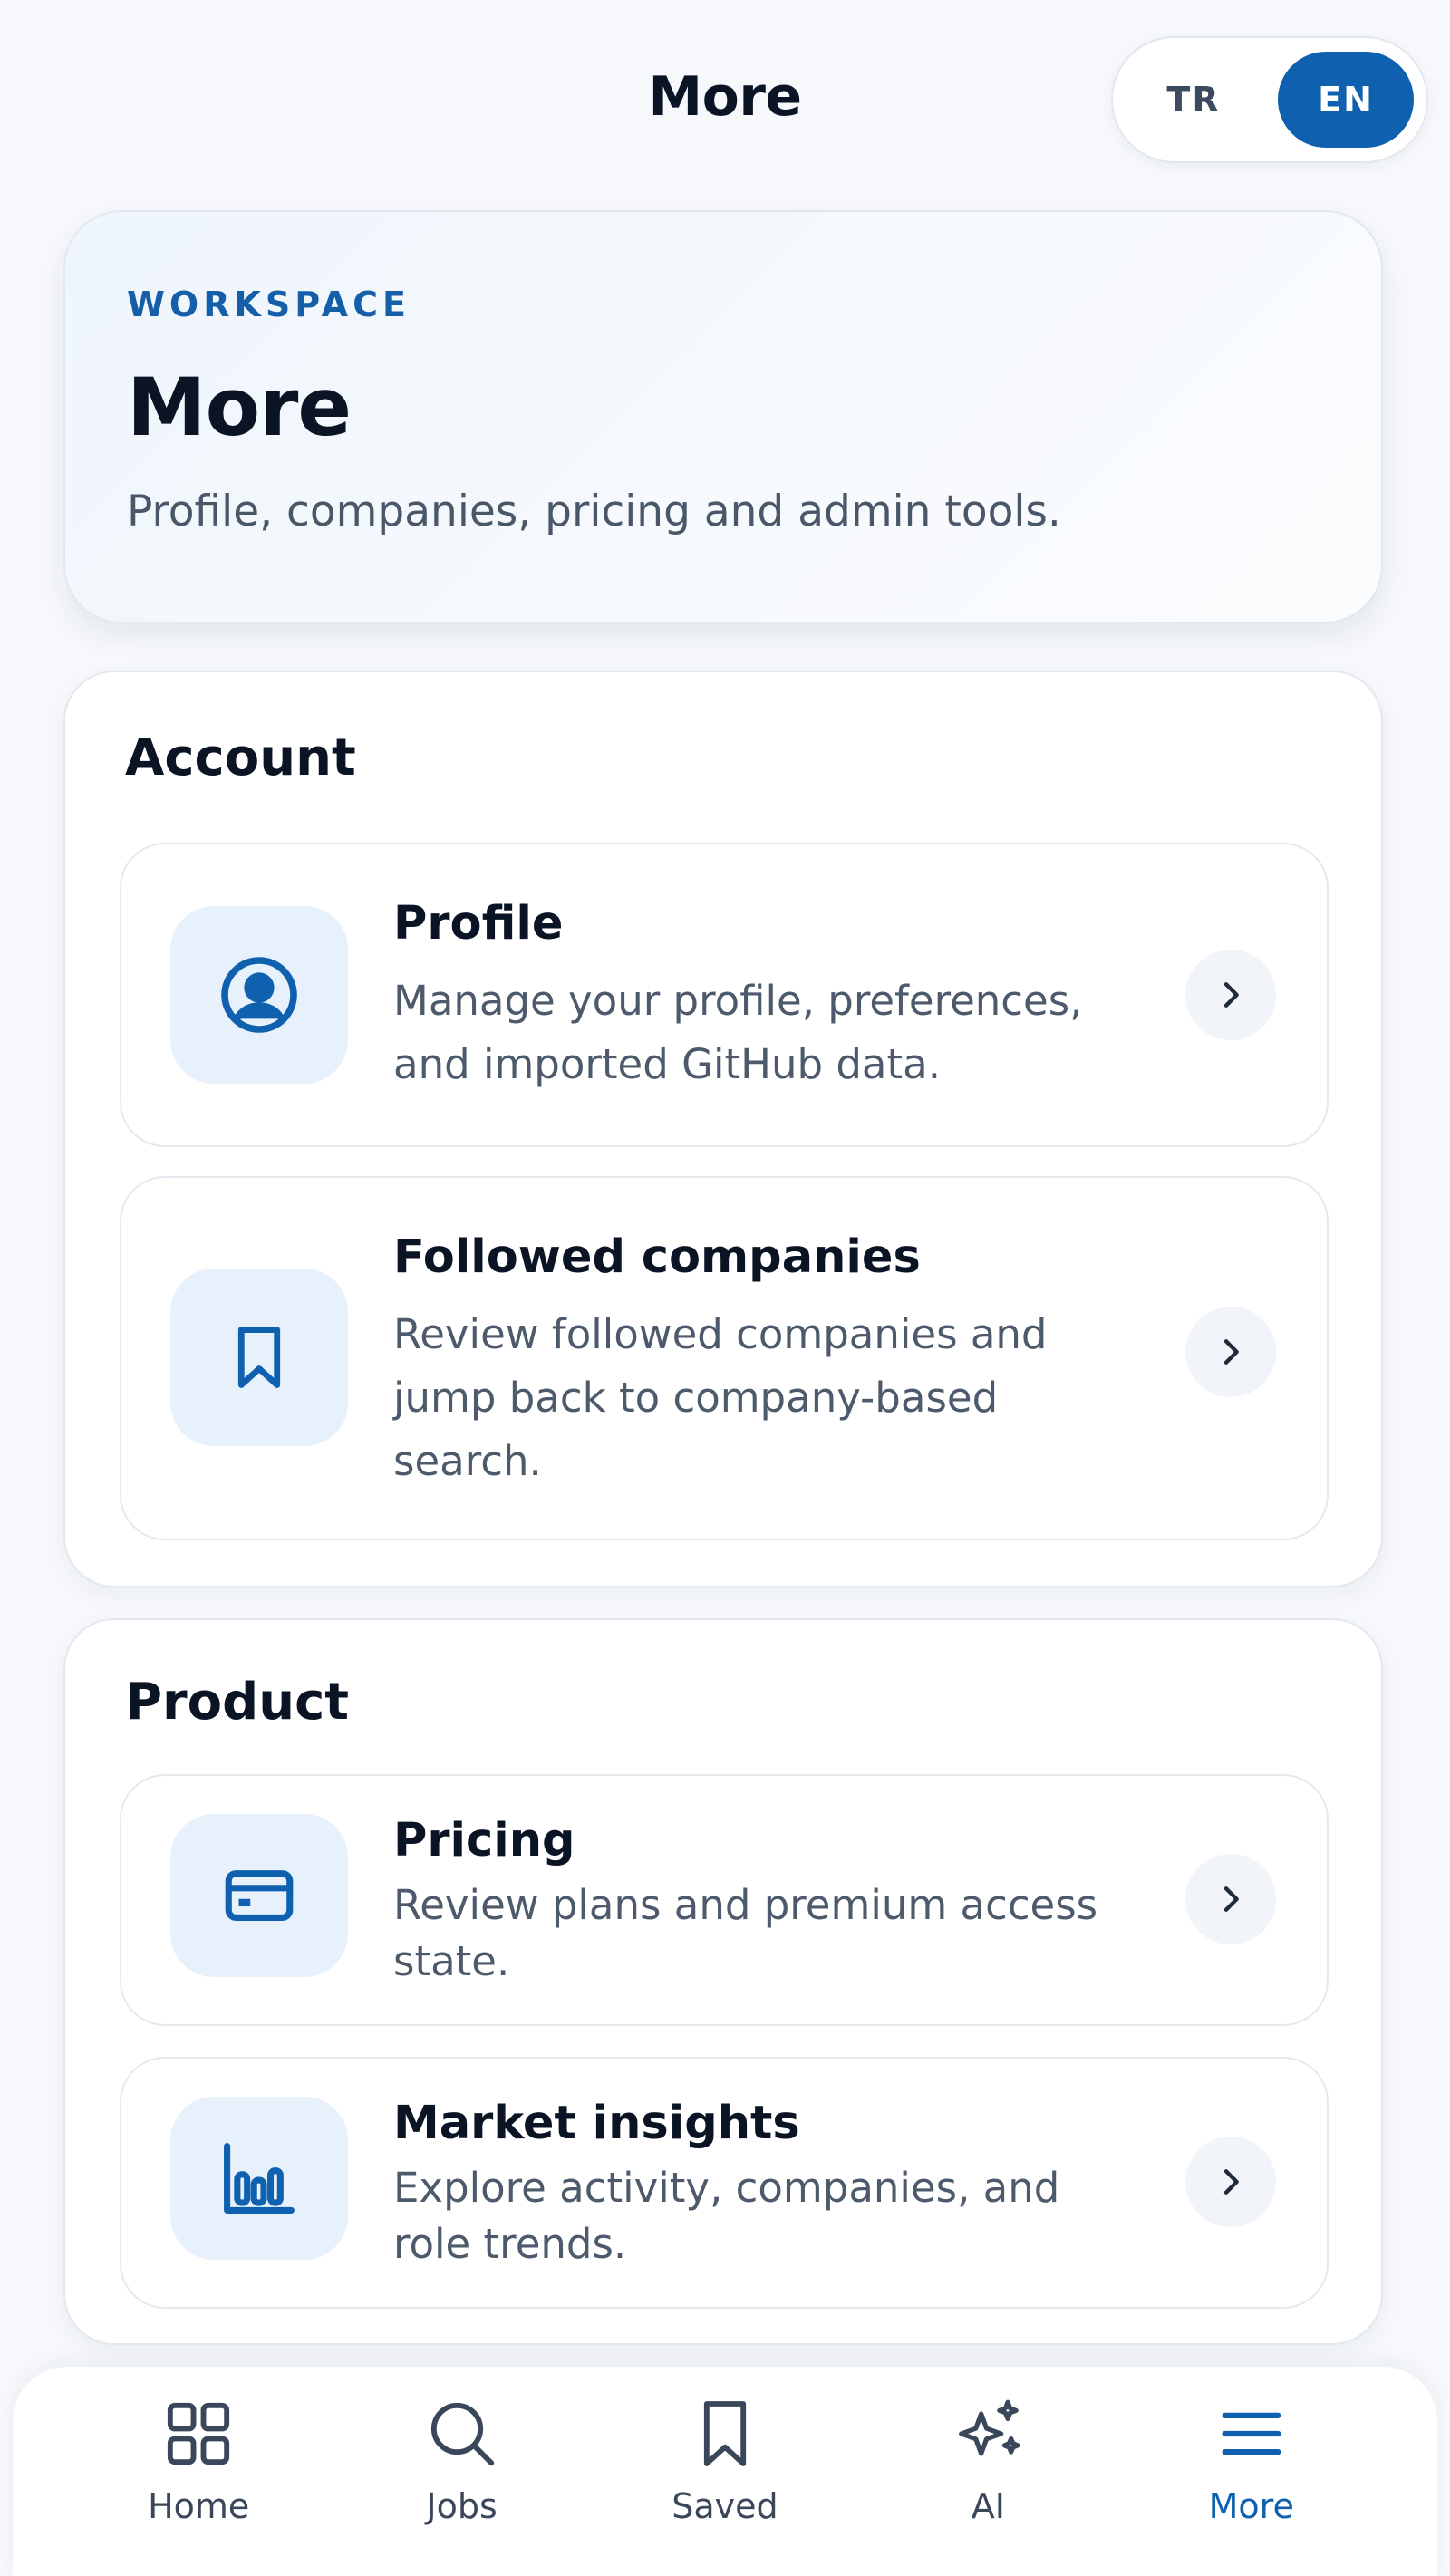 The image size is (1450, 2576). I want to click on item-title: Profile, so click(478, 923).